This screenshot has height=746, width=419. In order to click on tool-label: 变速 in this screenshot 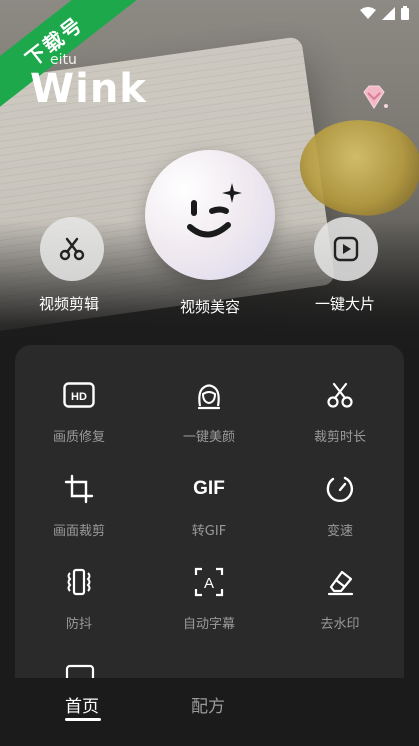, I will do `click(339, 531)`.